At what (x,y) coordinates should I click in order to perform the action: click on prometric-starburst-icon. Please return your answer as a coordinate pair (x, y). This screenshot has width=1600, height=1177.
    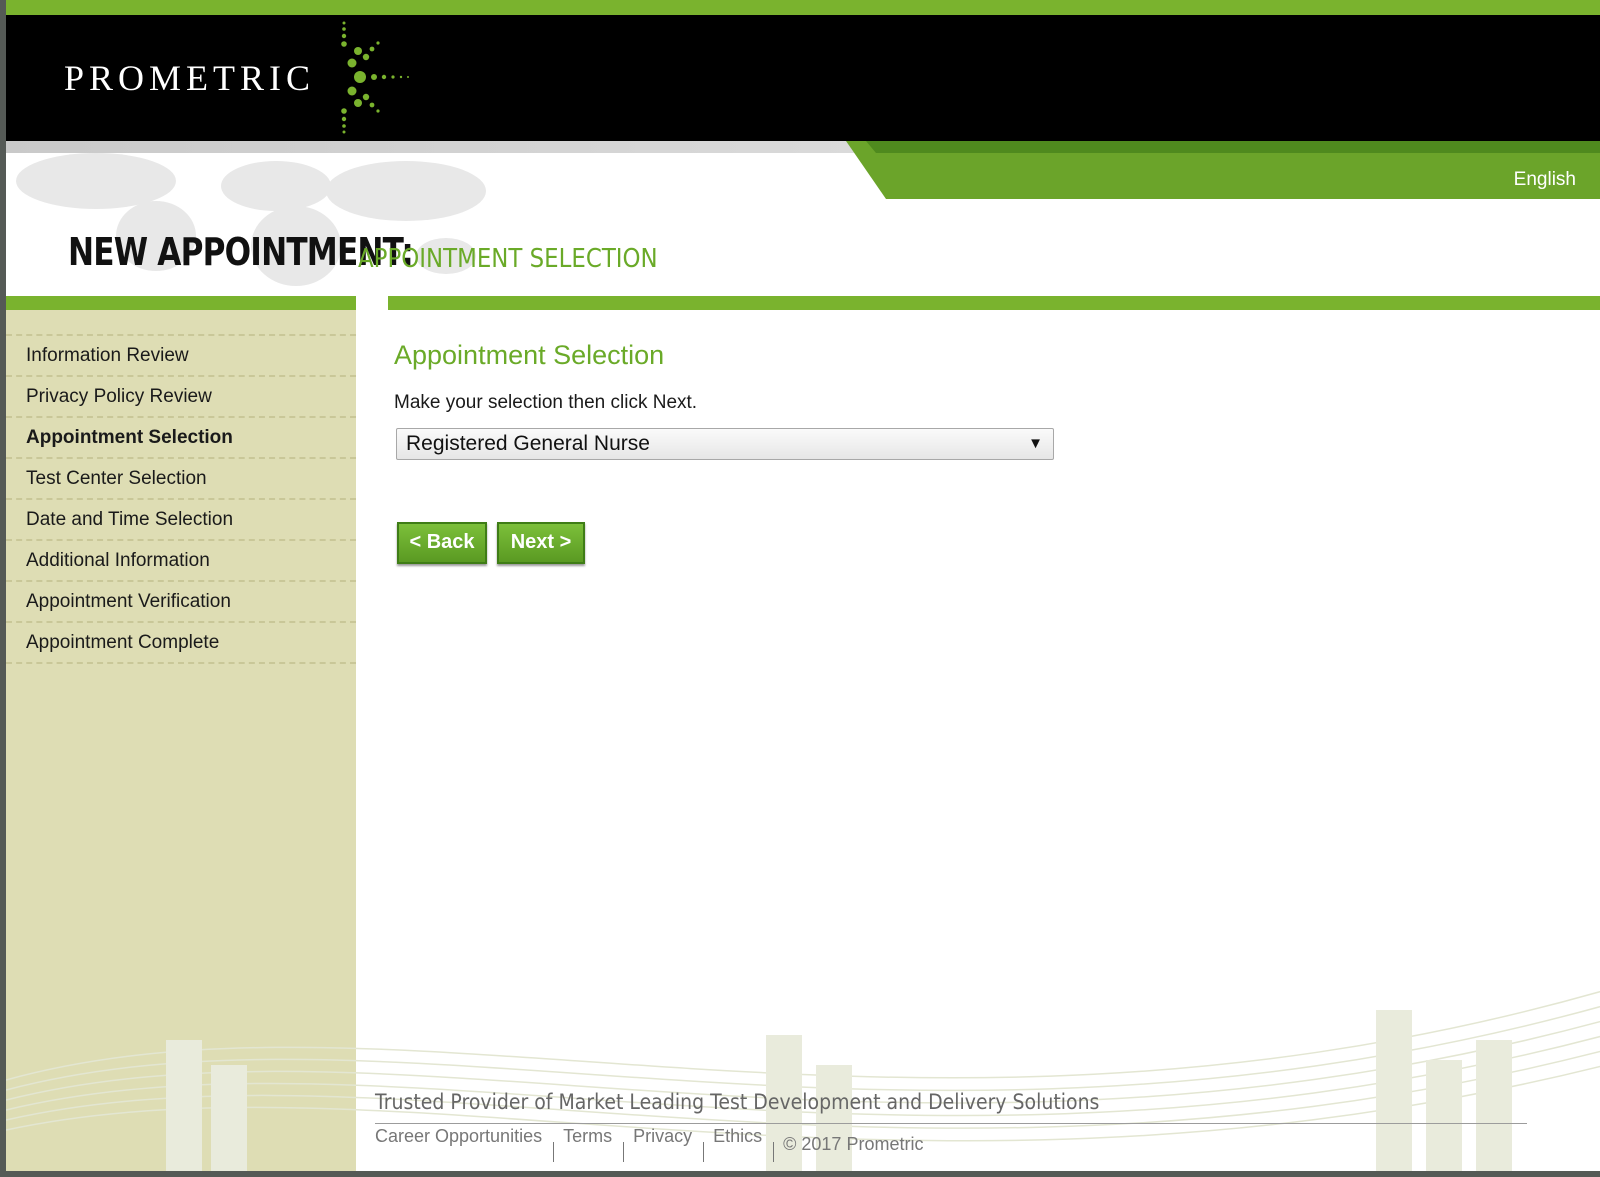
    Looking at the image, I should click on (375, 77).